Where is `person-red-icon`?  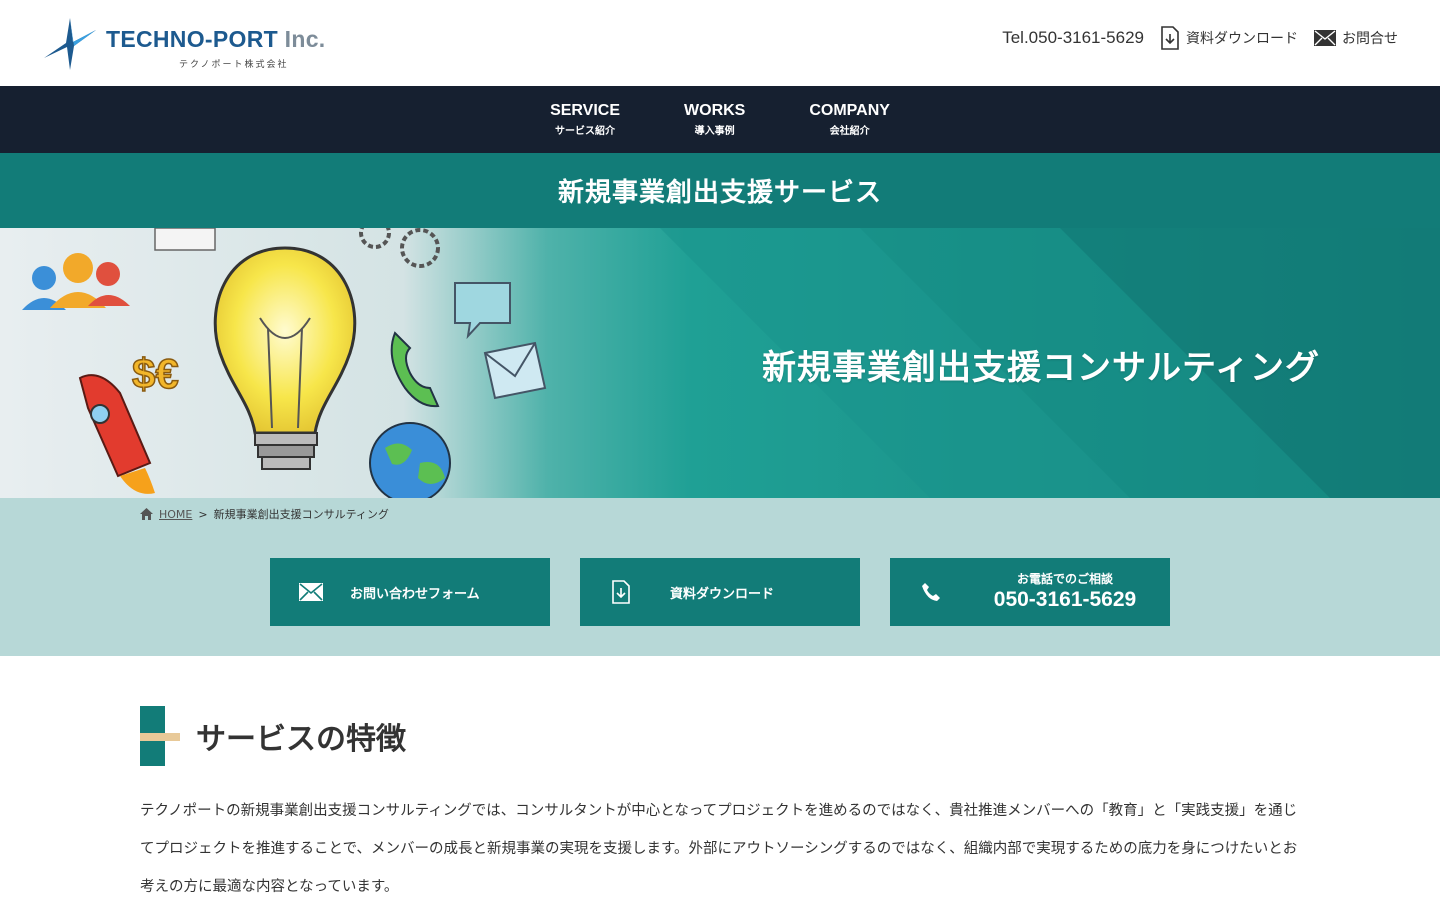 person-red-icon is located at coordinates (108, 274).